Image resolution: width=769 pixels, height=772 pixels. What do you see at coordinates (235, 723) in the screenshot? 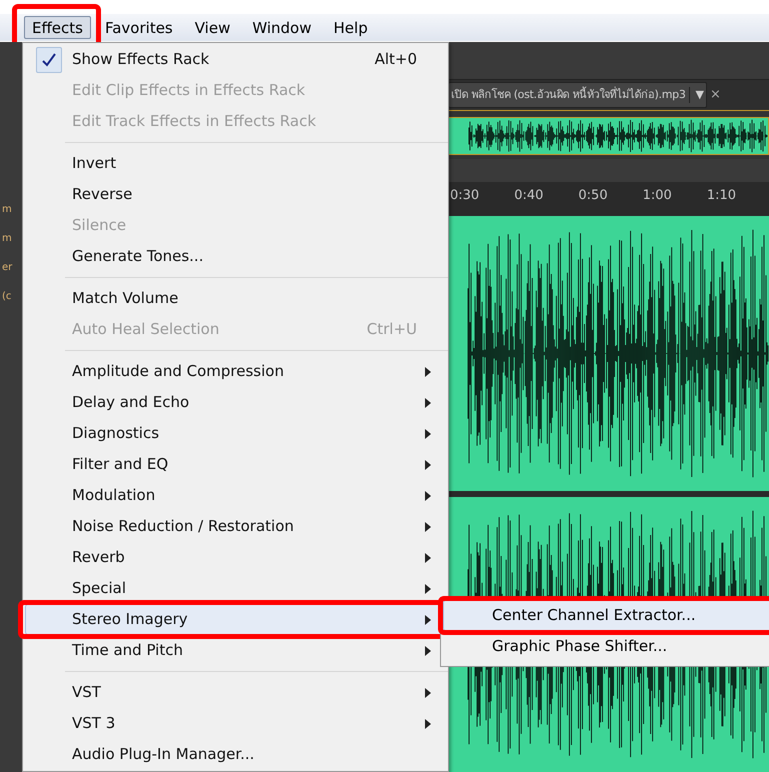
I see `menu-item: VST 3` at bounding box center [235, 723].